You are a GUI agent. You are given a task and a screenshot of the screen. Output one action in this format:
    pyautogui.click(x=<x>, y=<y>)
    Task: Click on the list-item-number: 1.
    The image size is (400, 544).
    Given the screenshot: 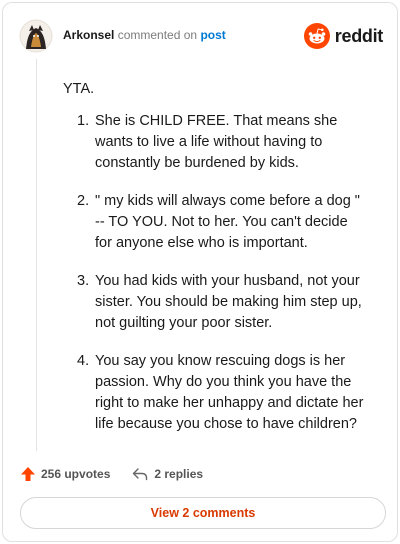 What is the action you would take?
    pyautogui.click(x=83, y=121)
    